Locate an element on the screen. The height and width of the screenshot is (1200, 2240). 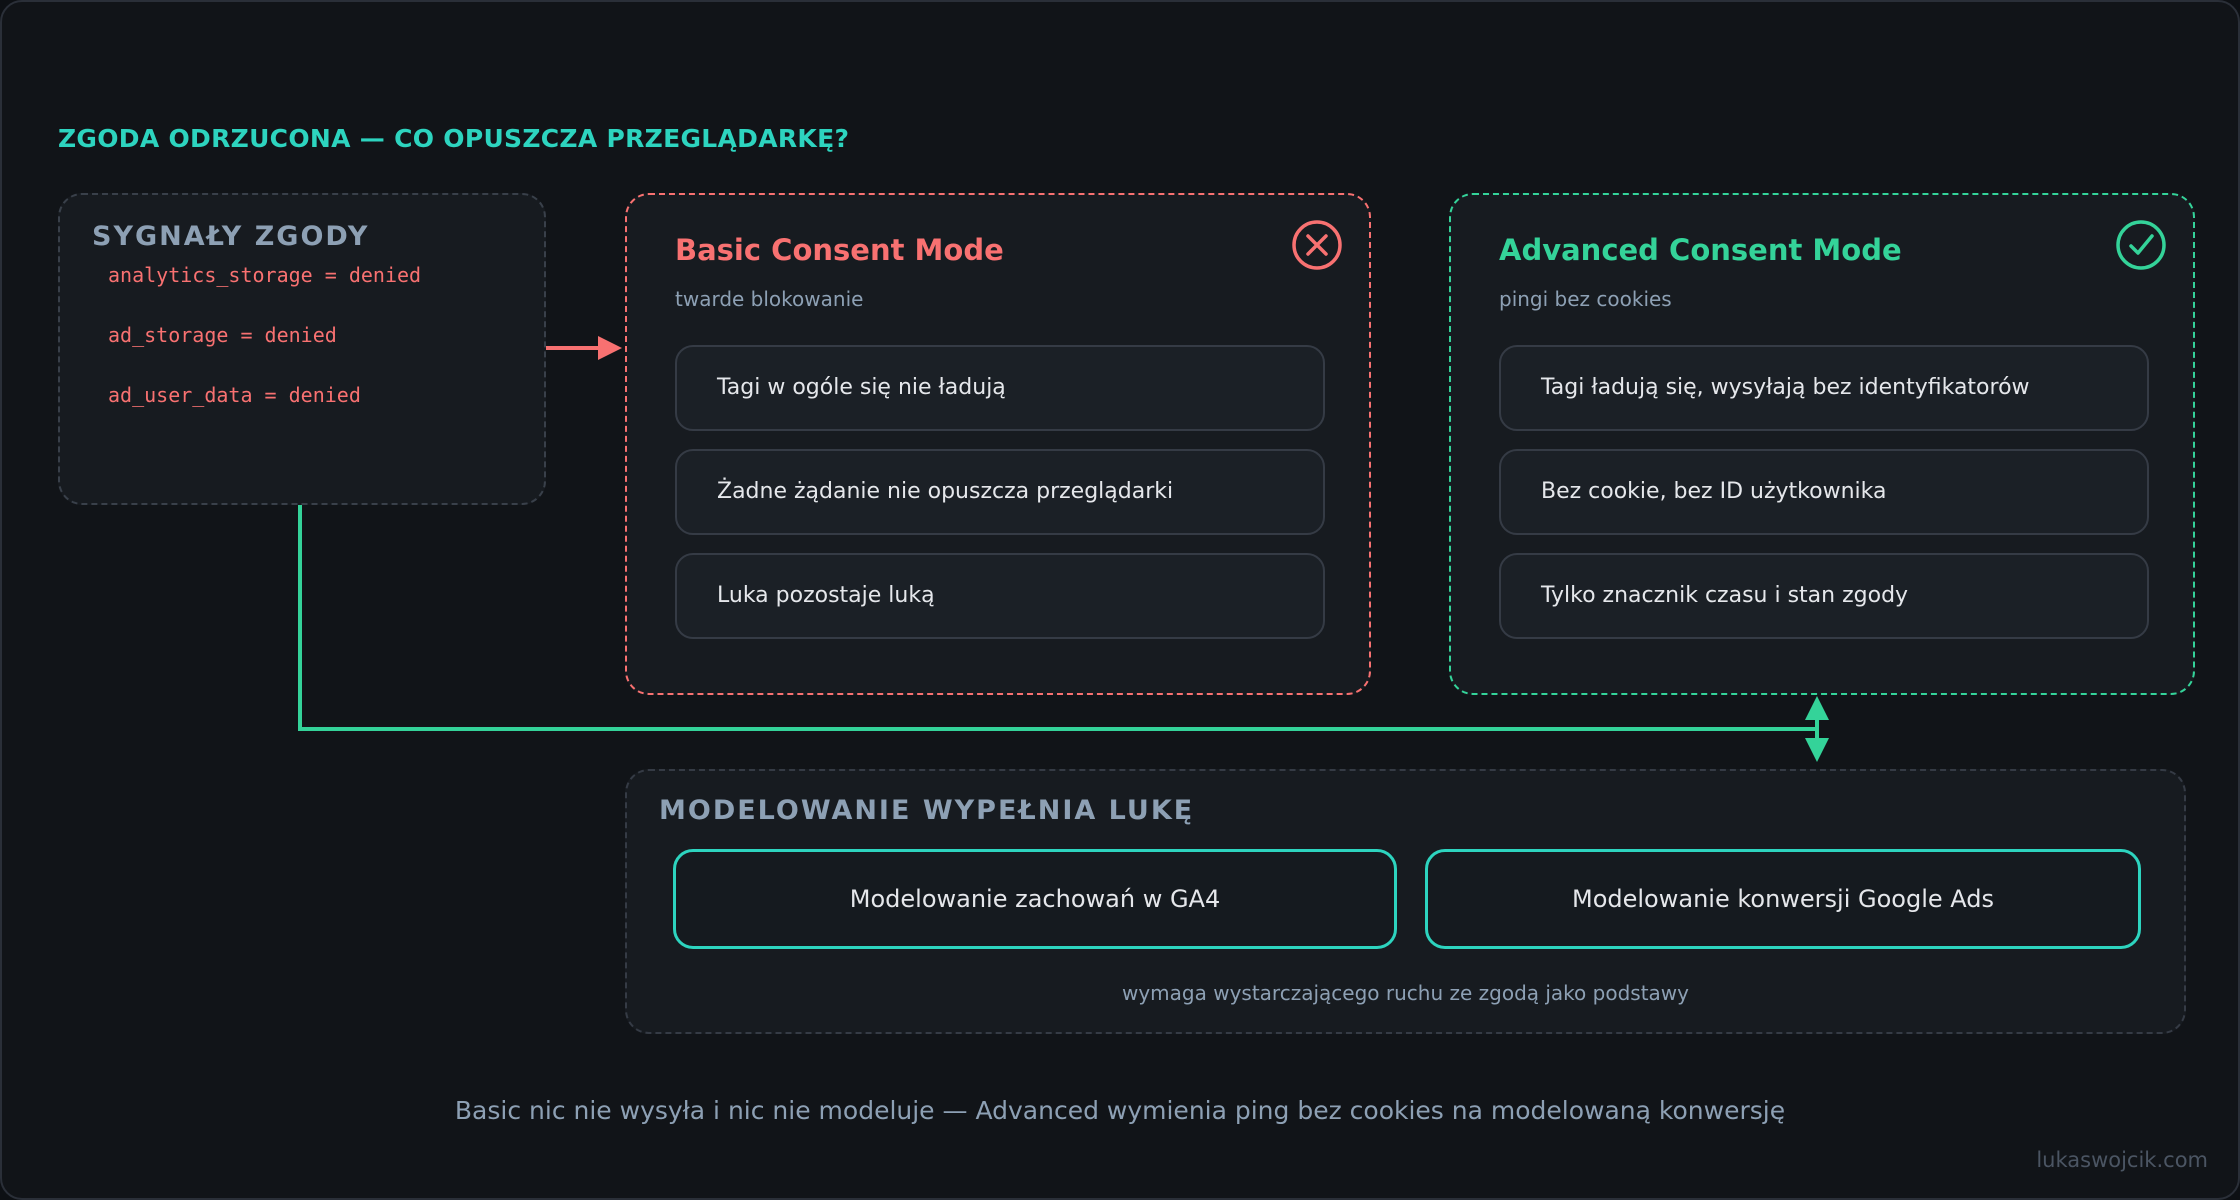
modeling-card-ga4: Modelowanie zachowań w GA4 is located at coordinates (1035, 899).